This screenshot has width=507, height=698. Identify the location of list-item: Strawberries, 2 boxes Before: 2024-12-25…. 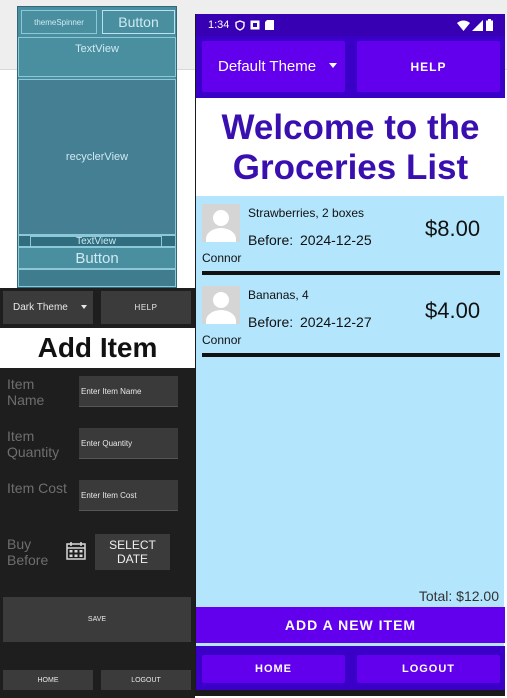
(350, 239).